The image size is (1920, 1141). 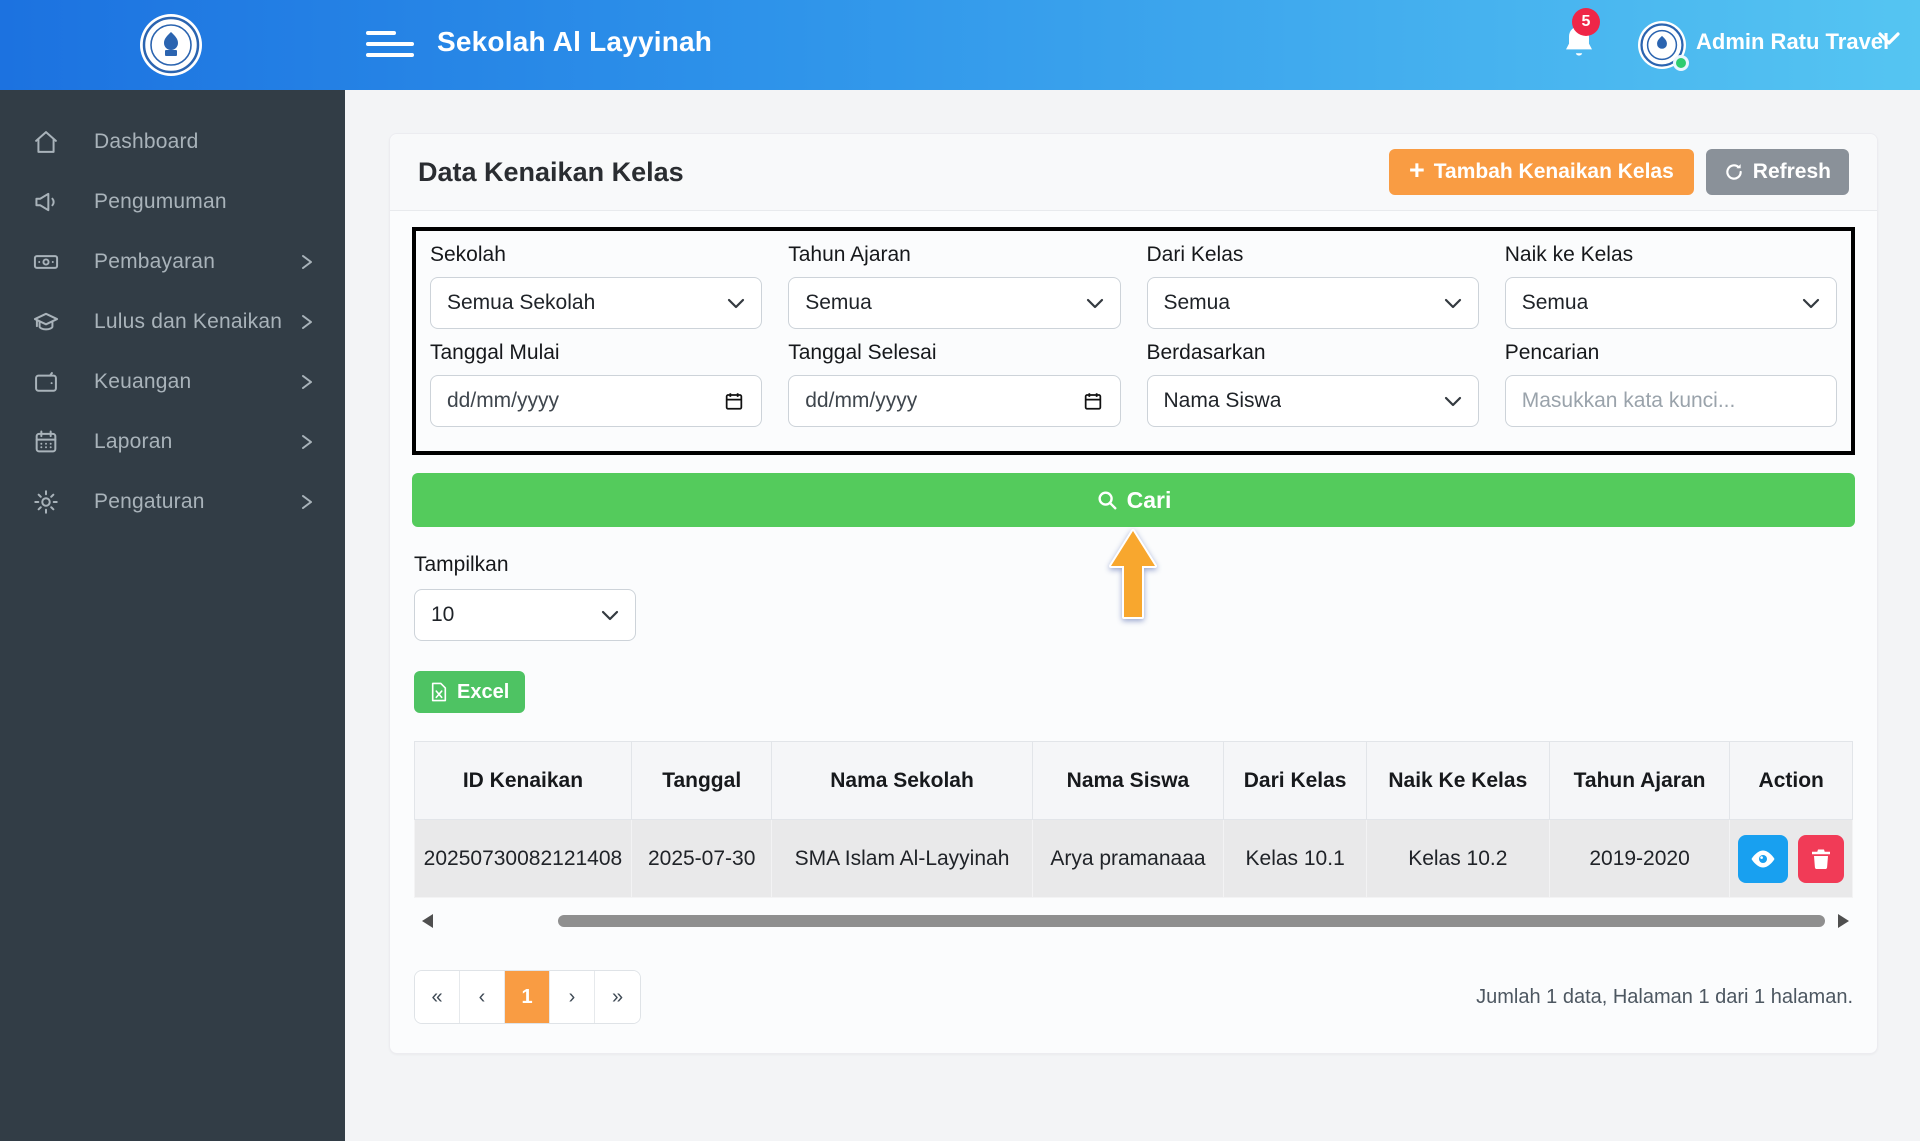 What do you see at coordinates (1128, 858) in the screenshot?
I see `cell-nama-siswa: Arya pramanaaa` at bounding box center [1128, 858].